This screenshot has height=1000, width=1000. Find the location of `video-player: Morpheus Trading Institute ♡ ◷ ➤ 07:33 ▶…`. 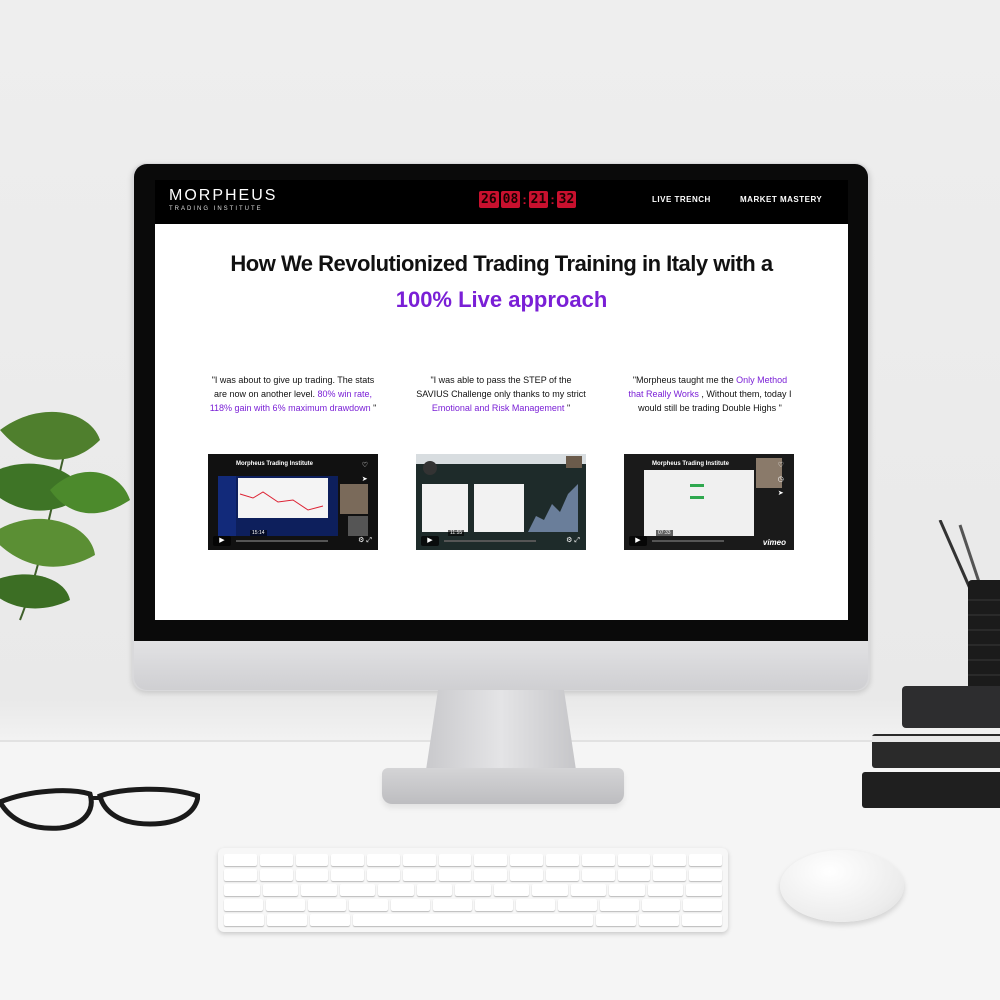

video-player: Morpheus Trading Institute ♡ ◷ ➤ 07:33 ▶… is located at coordinates (709, 502).